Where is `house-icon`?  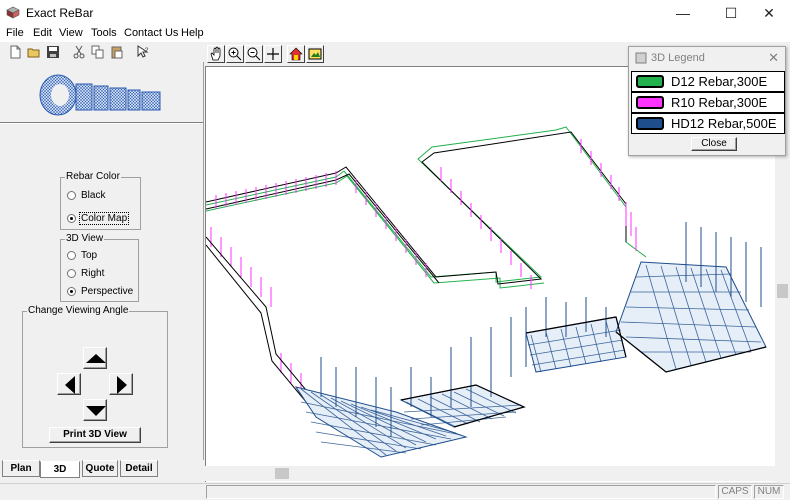
house-icon is located at coordinates (296, 54).